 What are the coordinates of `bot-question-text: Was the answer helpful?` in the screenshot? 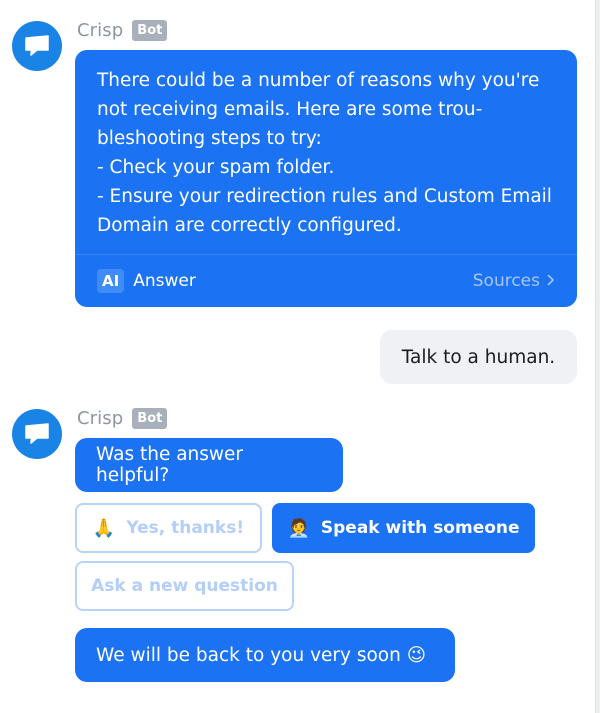 It's located at (170, 465).